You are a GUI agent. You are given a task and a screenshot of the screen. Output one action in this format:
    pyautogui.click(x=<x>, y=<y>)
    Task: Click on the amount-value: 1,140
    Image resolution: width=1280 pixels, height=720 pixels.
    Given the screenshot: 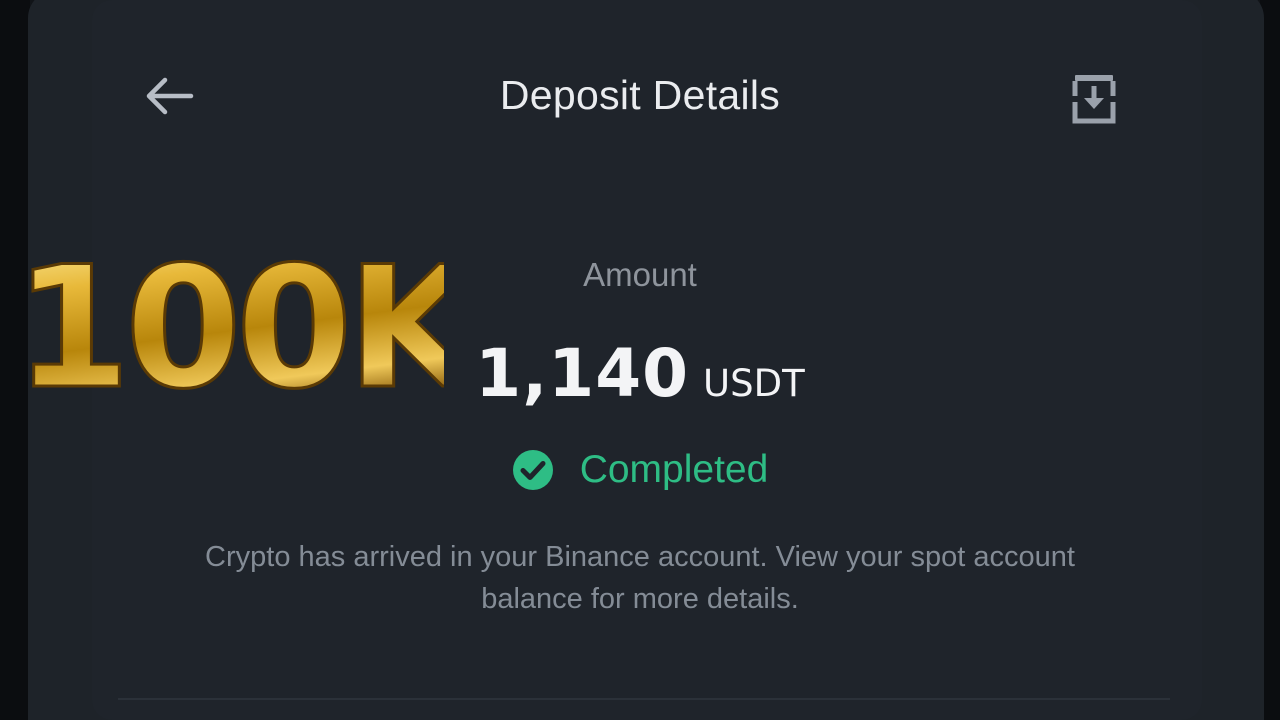 What is the action you would take?
    pyautogui.click(x=582, y=373)
    